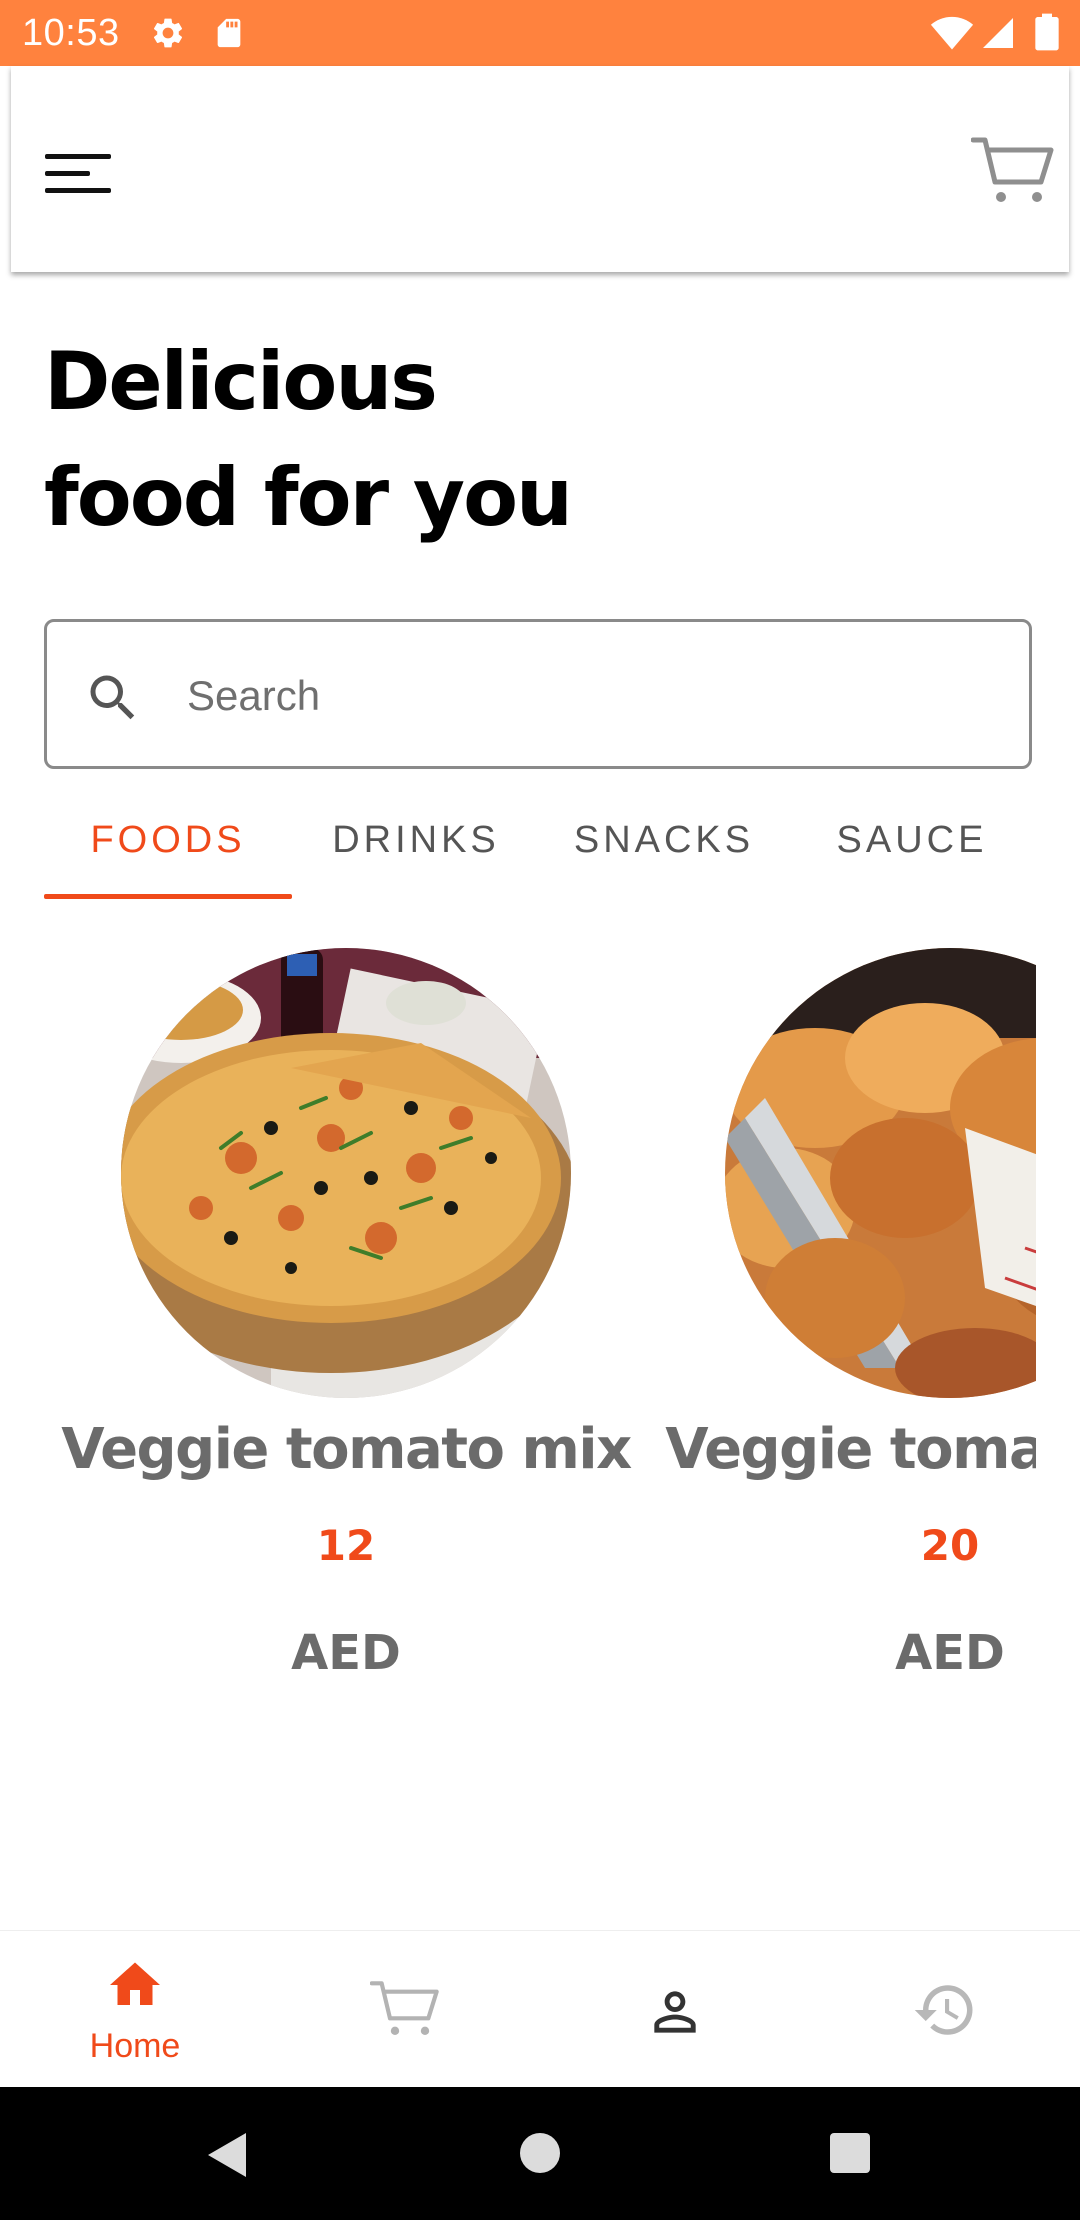 This screenshot has width=1080, height=2220. Describe the element at coordinates (664, 840) in the screenshot. I see `tab-snacks: SNACKS` at that location.